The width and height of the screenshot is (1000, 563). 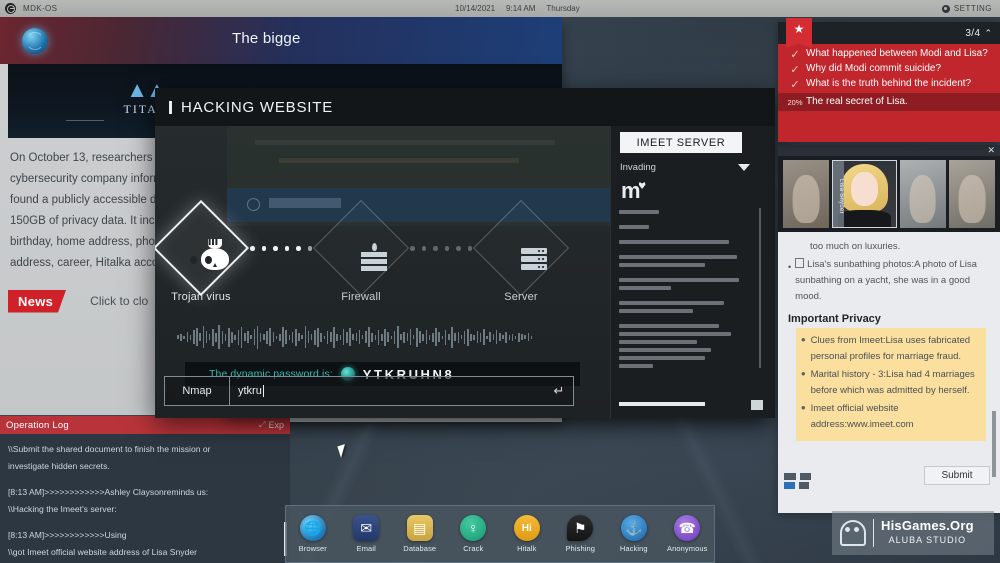 I want to click on divider, so click(x=85, y=120).